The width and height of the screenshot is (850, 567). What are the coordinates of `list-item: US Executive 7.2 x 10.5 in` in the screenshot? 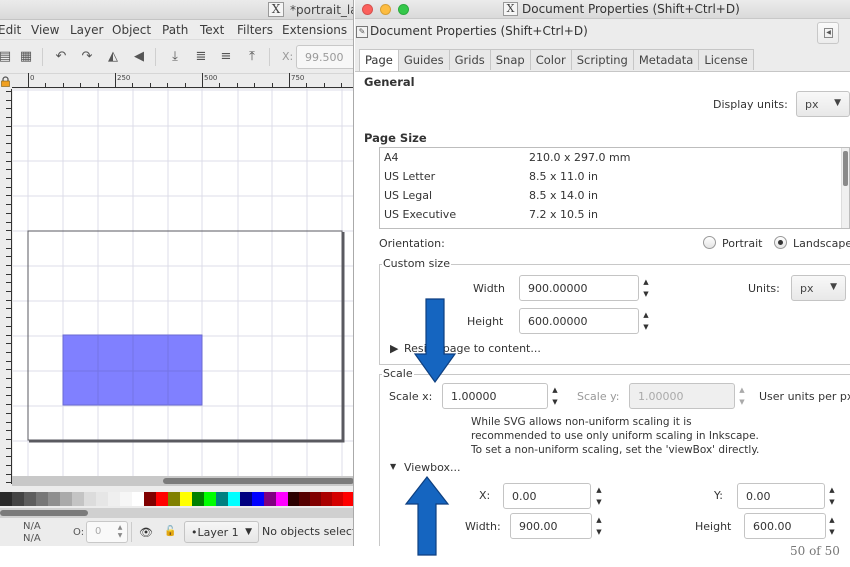 It's located at (614, 214).